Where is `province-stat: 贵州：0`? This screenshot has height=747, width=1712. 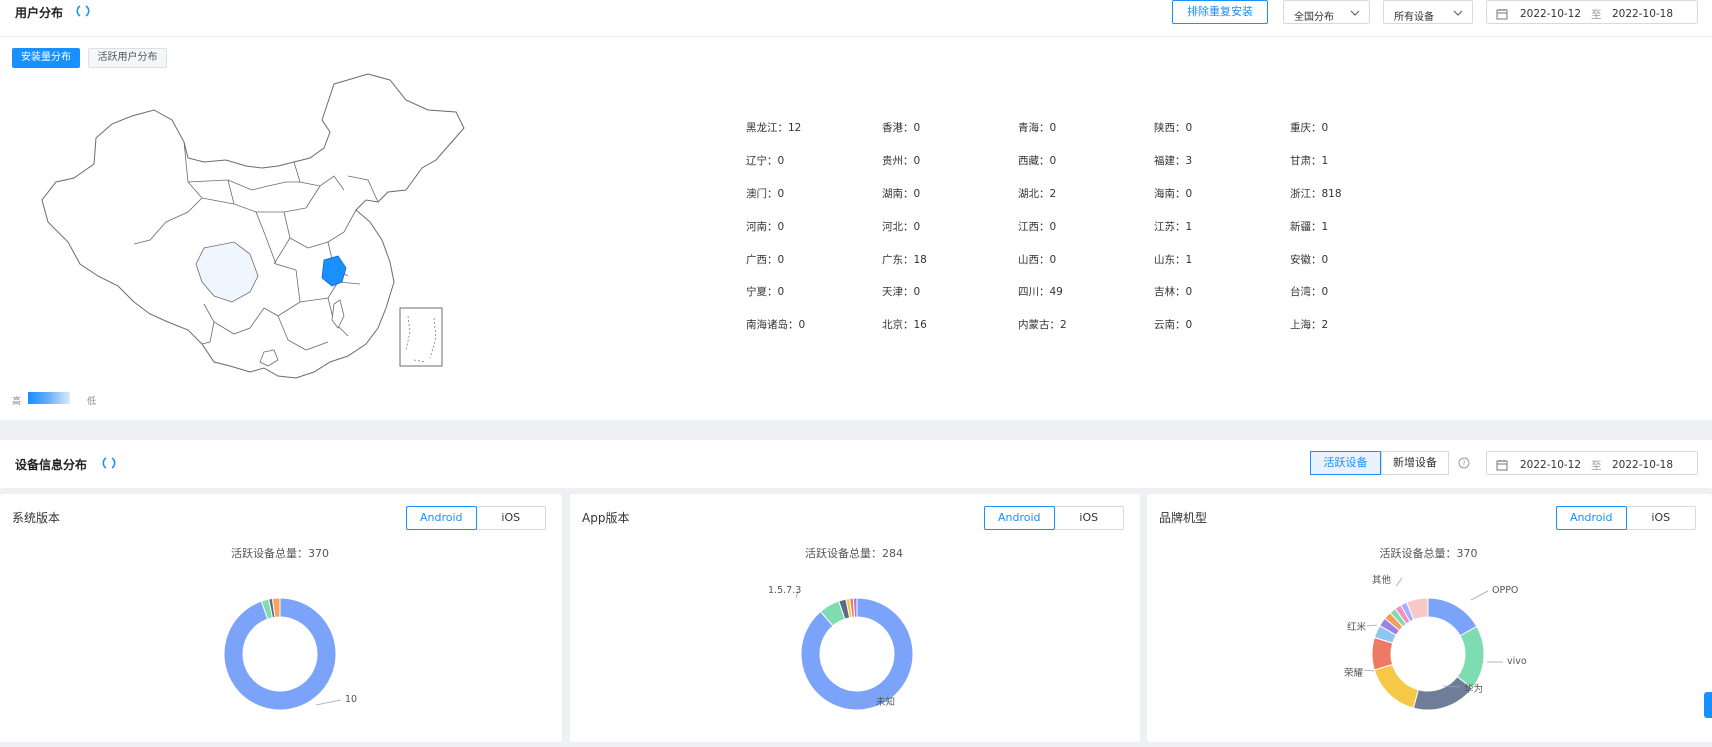 province-stat: 贵州：0 is located at coordinates (901, 161).